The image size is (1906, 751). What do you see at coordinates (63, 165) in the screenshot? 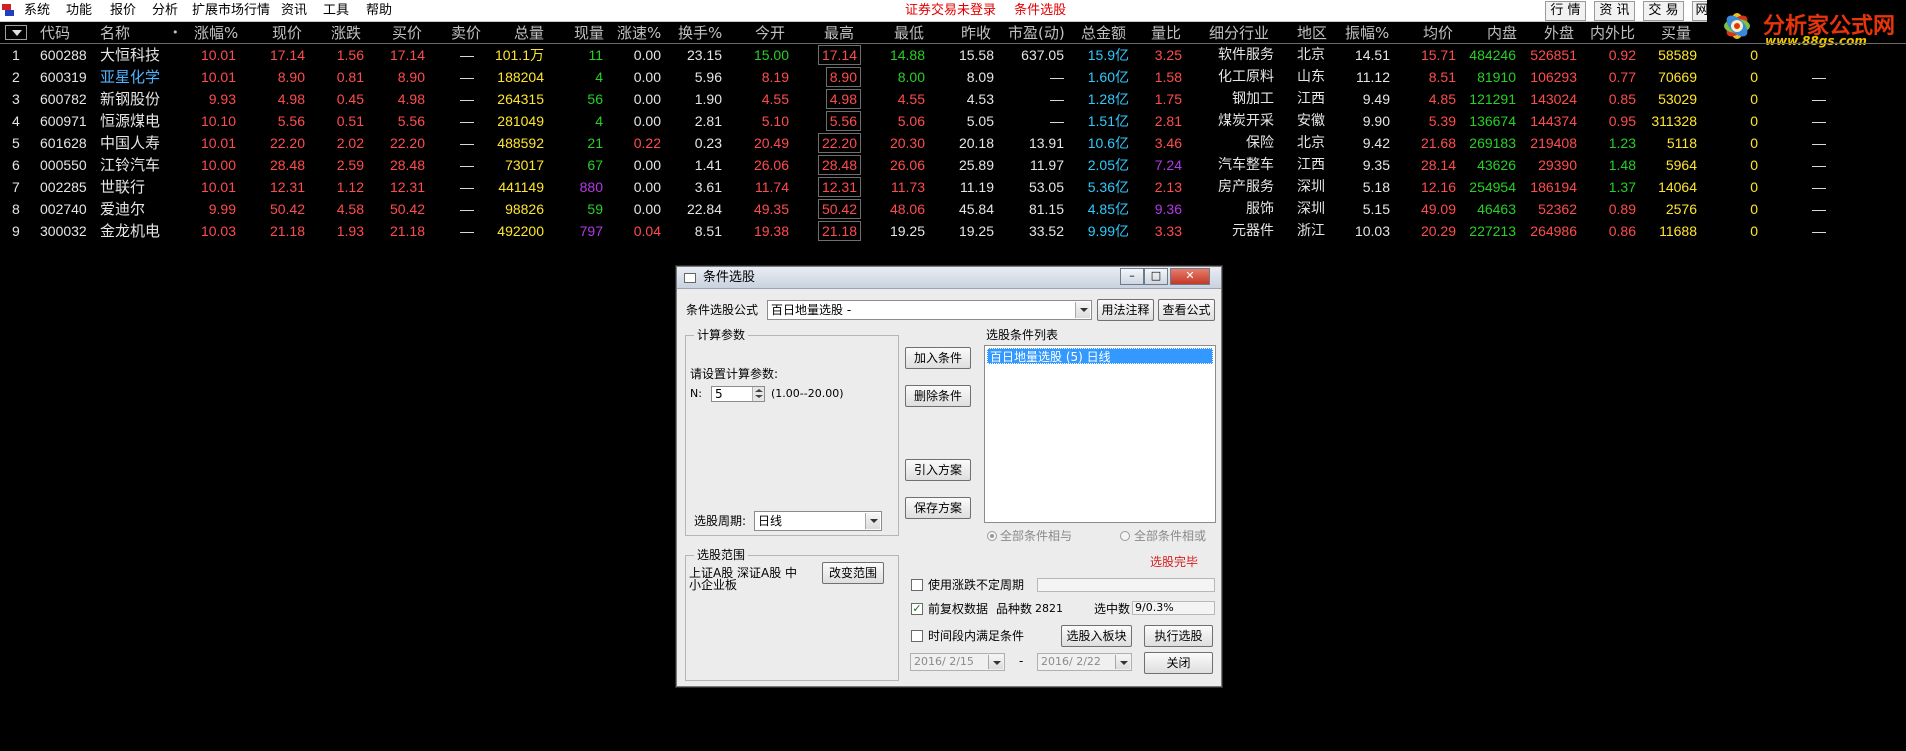
I see `stock-code: 000550` at bounding box center [63, 165].